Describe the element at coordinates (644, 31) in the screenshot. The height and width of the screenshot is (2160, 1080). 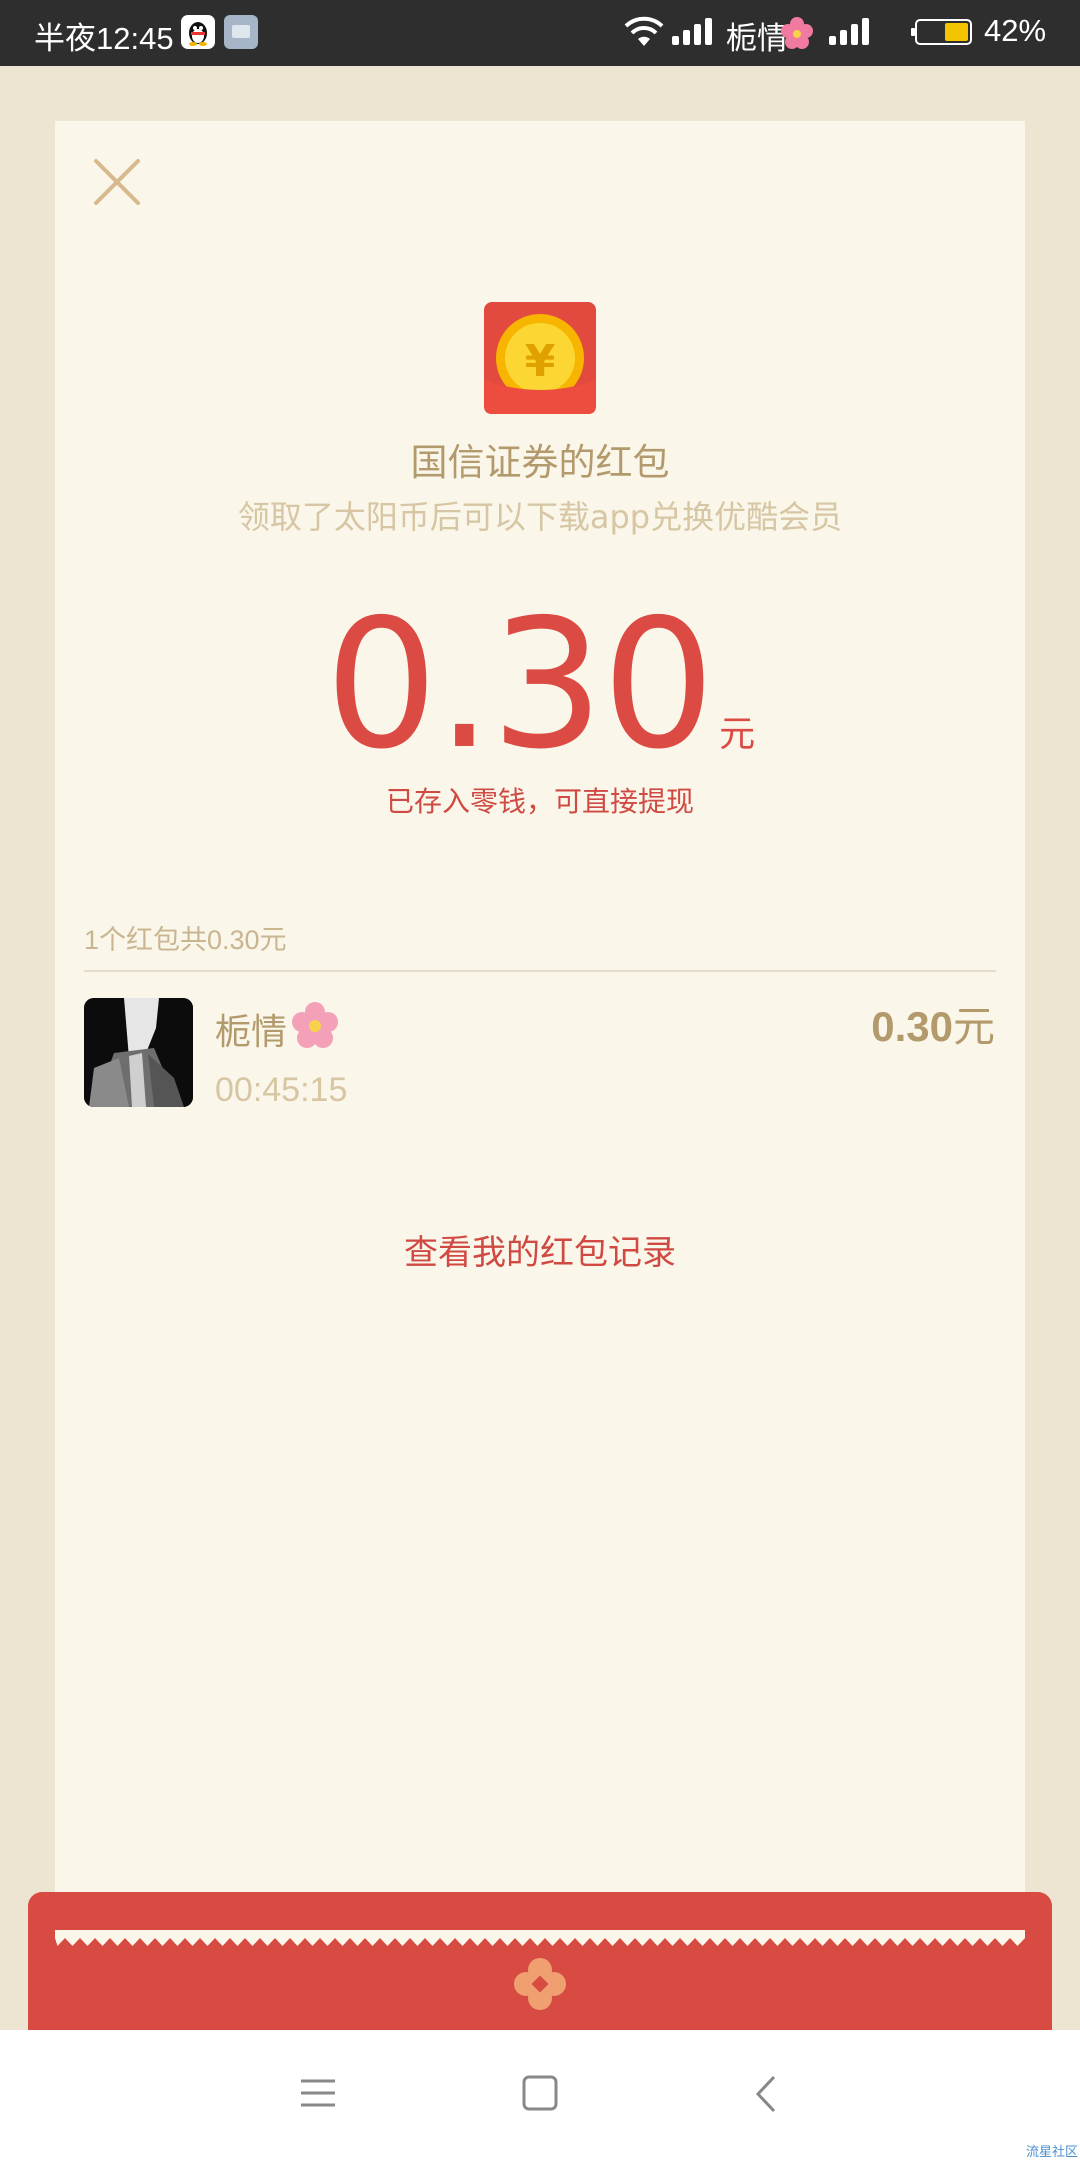
I see `wifi-icon` at that location.